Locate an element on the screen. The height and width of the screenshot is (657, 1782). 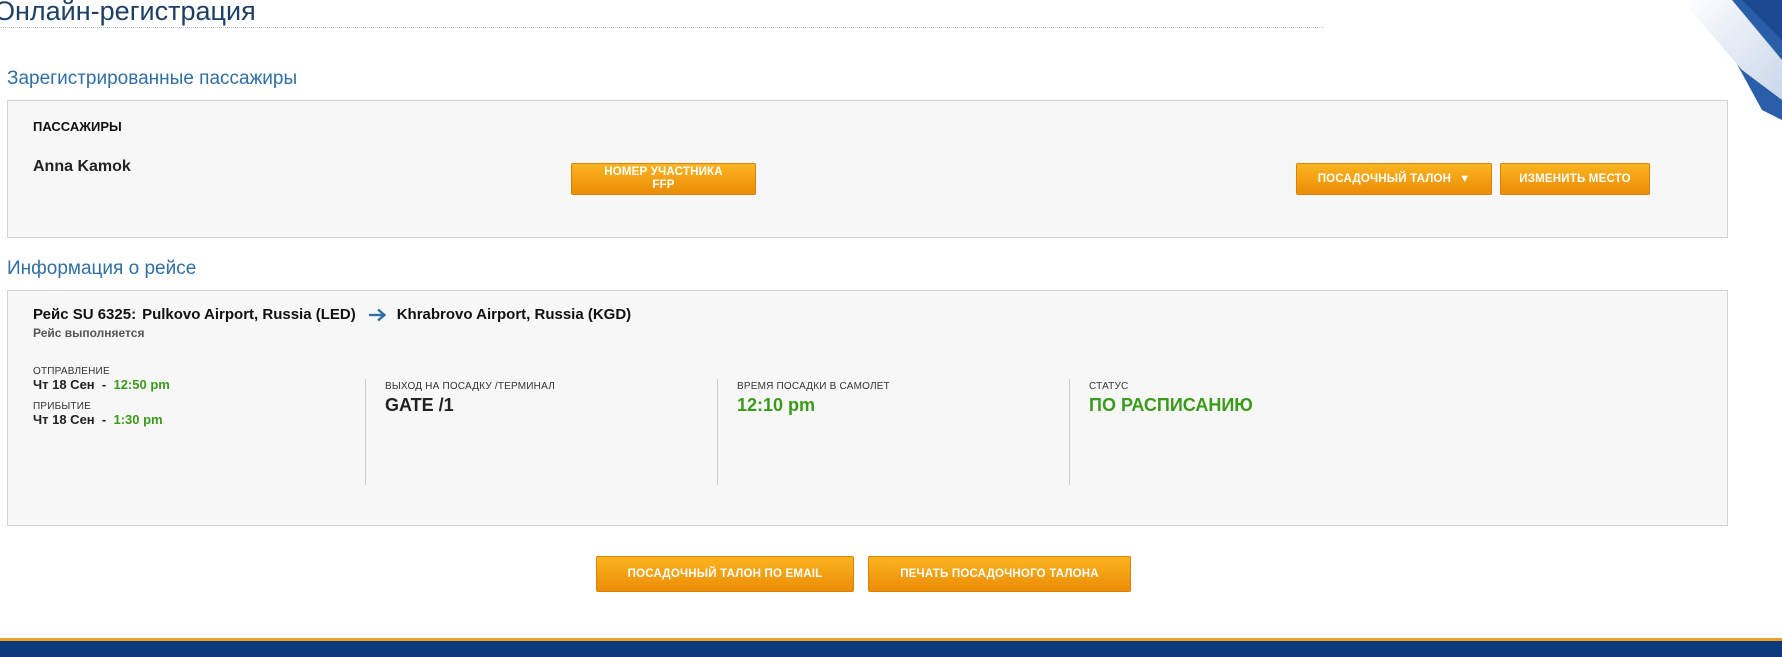
boarding-time-value: 12:10 pm is located at coordinates (776, 405).